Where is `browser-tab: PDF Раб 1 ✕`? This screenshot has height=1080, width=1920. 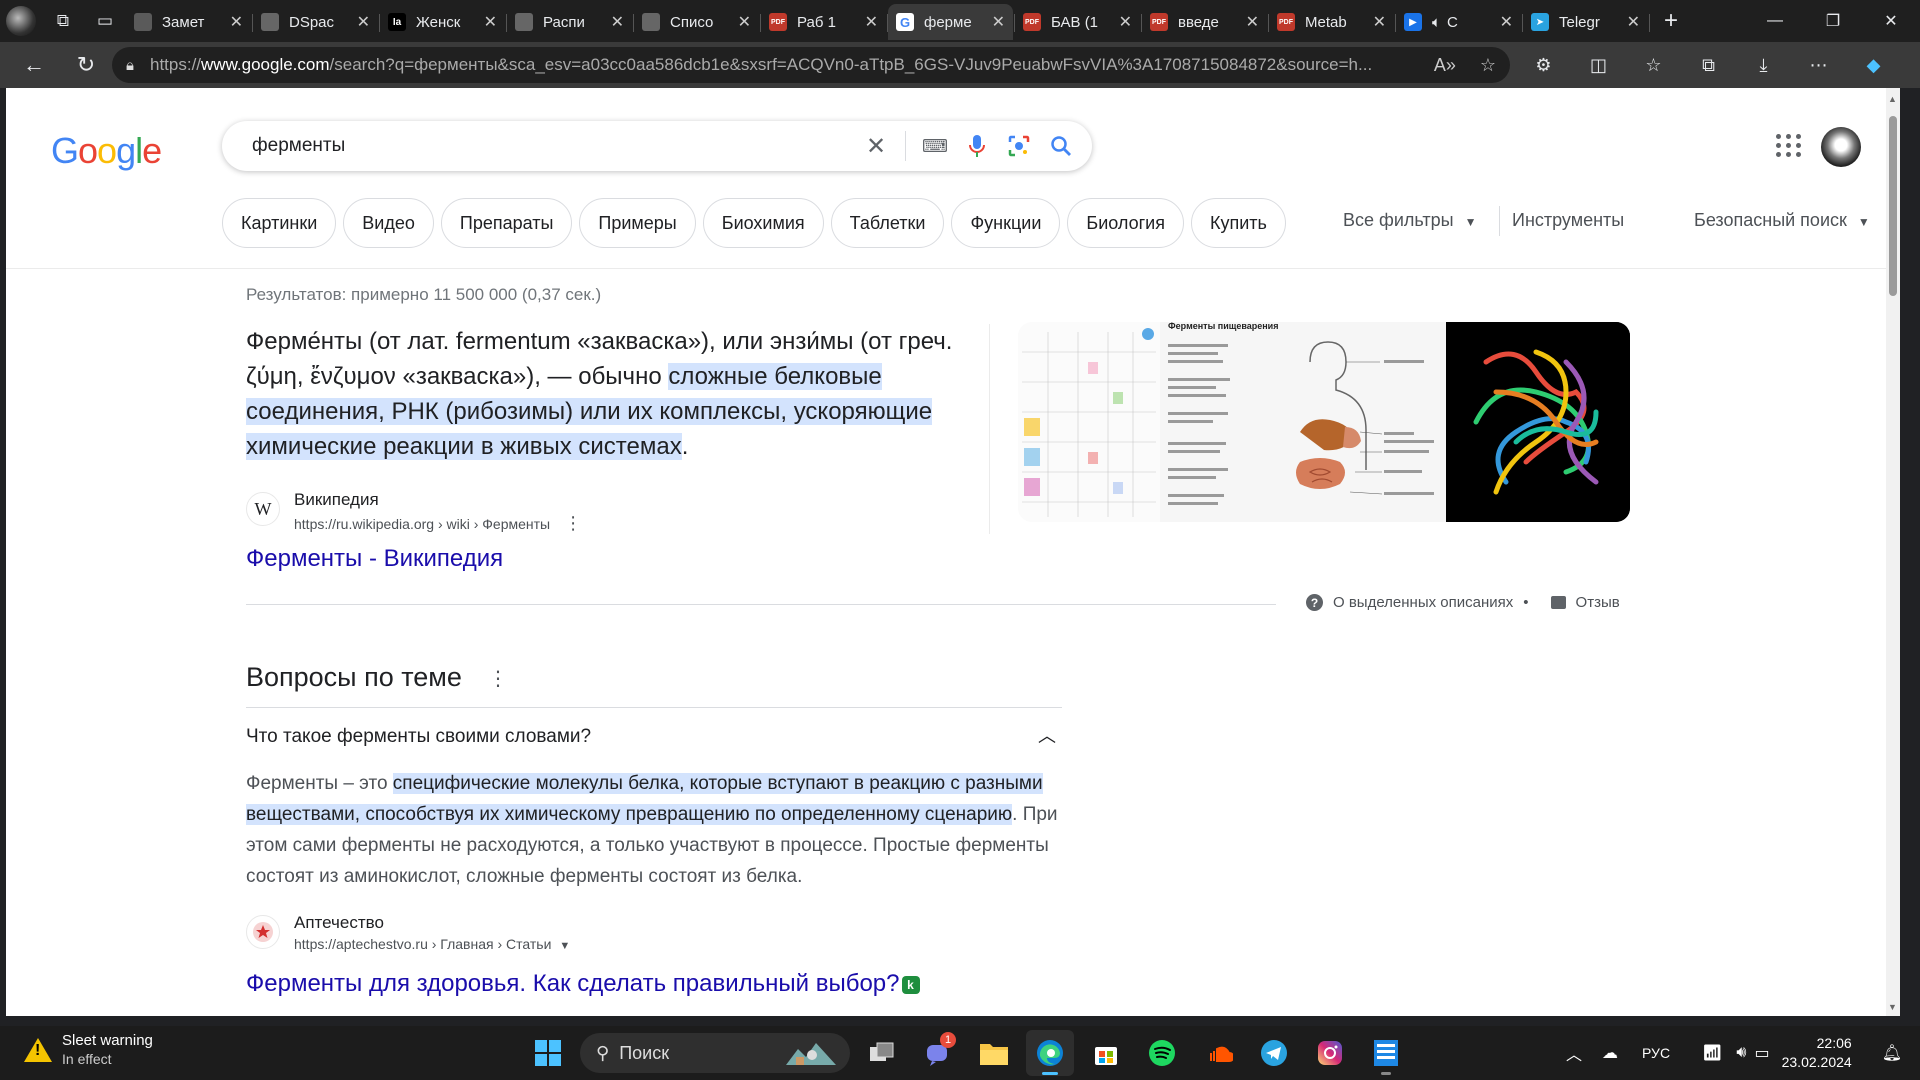
browser-tab: PDF Раб 1 ✕ is located at coordinates (824, 22).